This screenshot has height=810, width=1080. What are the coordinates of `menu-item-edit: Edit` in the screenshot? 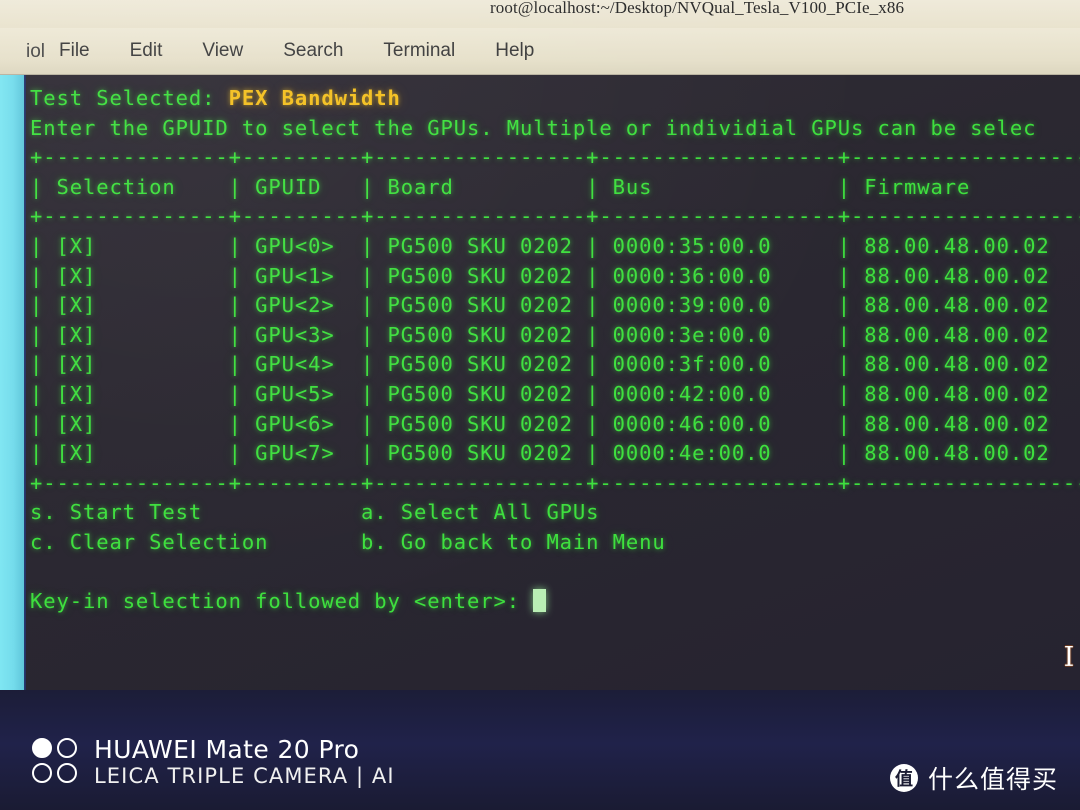 It's located at (146, 51).